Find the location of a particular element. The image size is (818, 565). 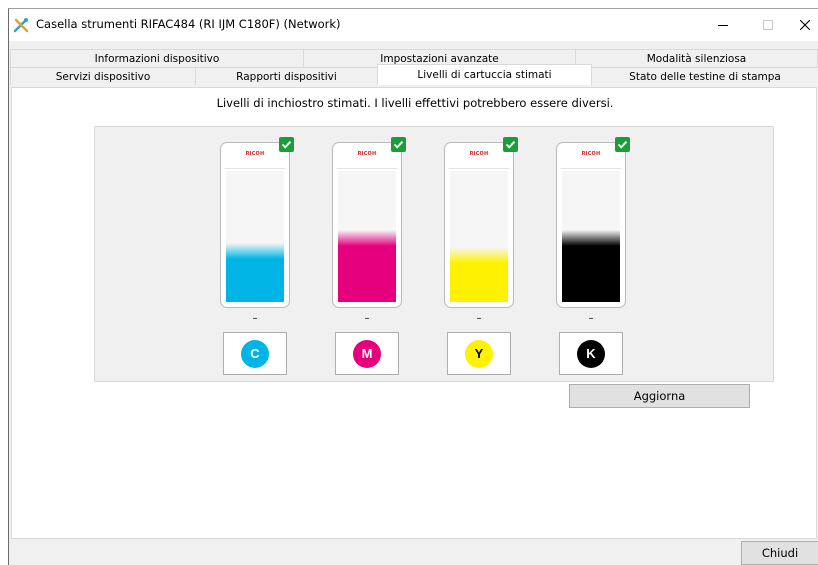

cyan-button: C is located at coordinates (255, 353).